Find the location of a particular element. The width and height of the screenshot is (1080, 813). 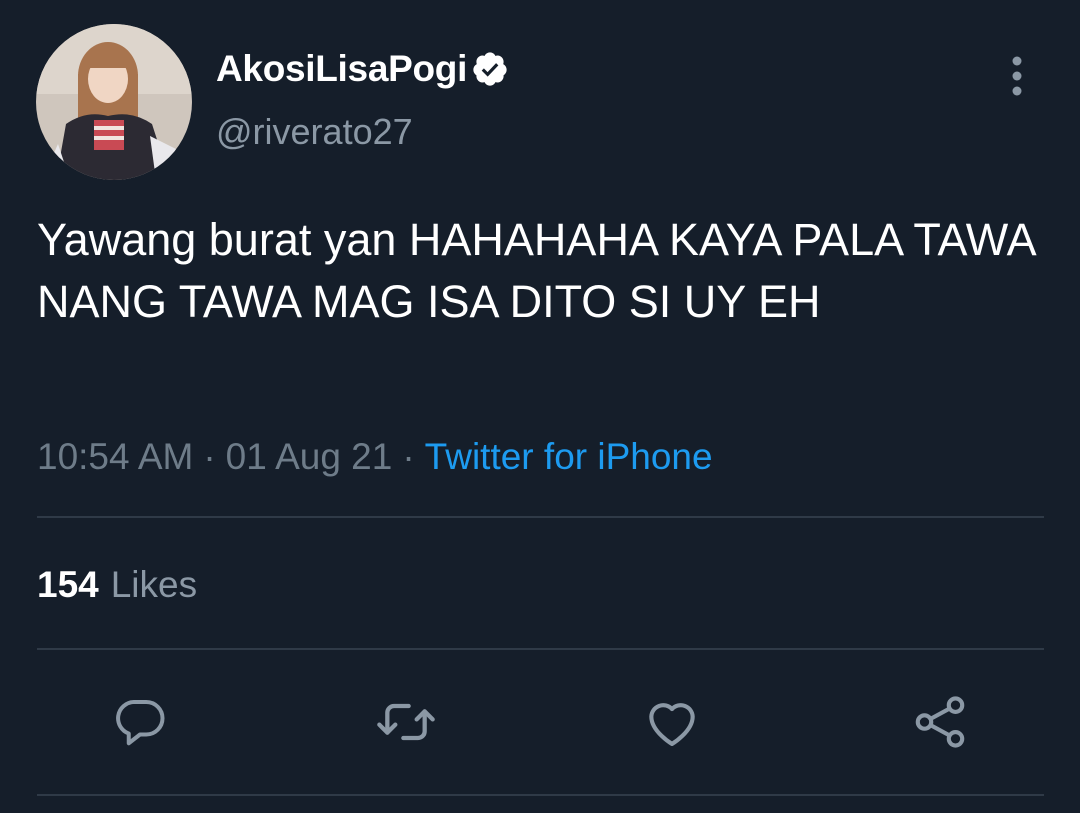

share-icon is located at coordinates (940, 722).